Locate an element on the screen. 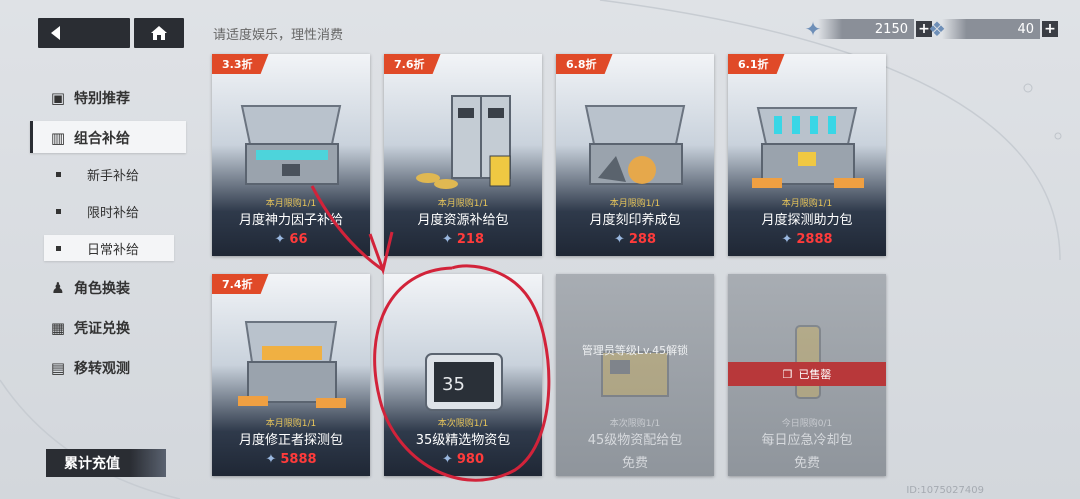  price-value: 2888 is located at coordinates (814, 239).